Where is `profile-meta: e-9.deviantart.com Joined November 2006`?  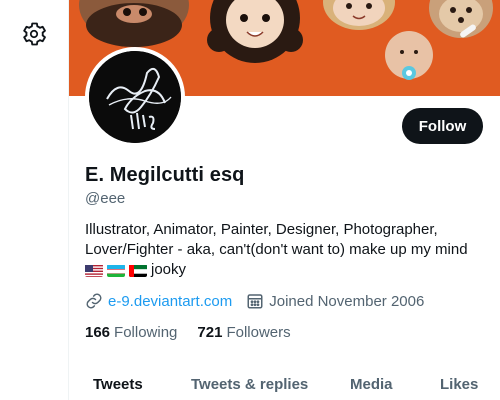 profile-meta: e-9.deviantart.com Joined November 2006 is located at coordinates (254, 301).